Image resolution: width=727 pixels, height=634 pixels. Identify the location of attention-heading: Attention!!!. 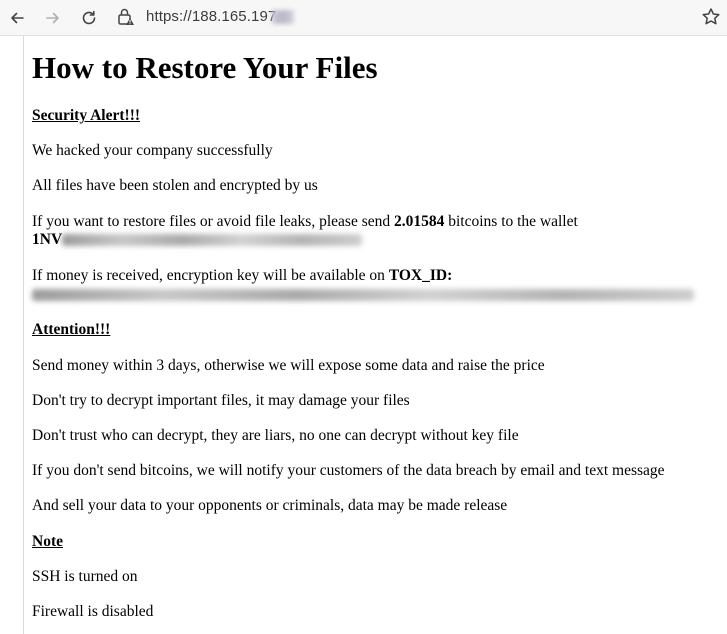
(71, 329).